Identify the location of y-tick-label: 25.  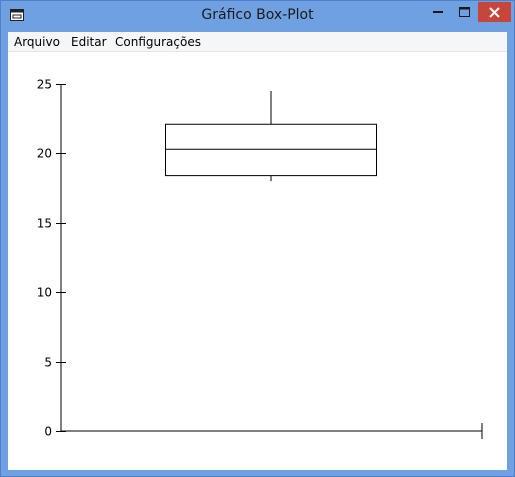
(44, 85).